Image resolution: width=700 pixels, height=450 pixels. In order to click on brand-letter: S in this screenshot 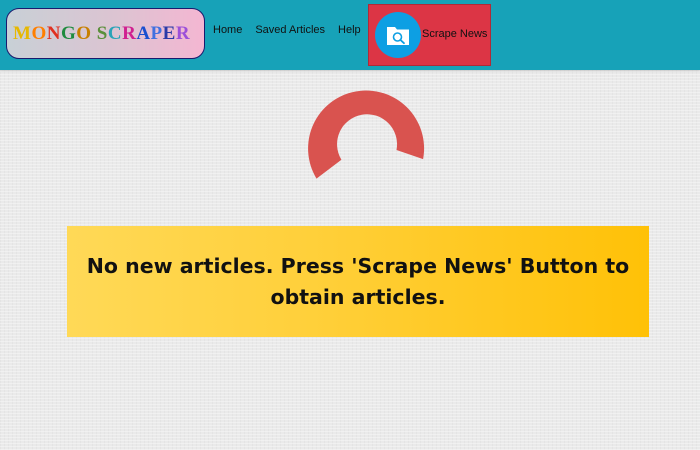, I will do `click(102, 33)`.